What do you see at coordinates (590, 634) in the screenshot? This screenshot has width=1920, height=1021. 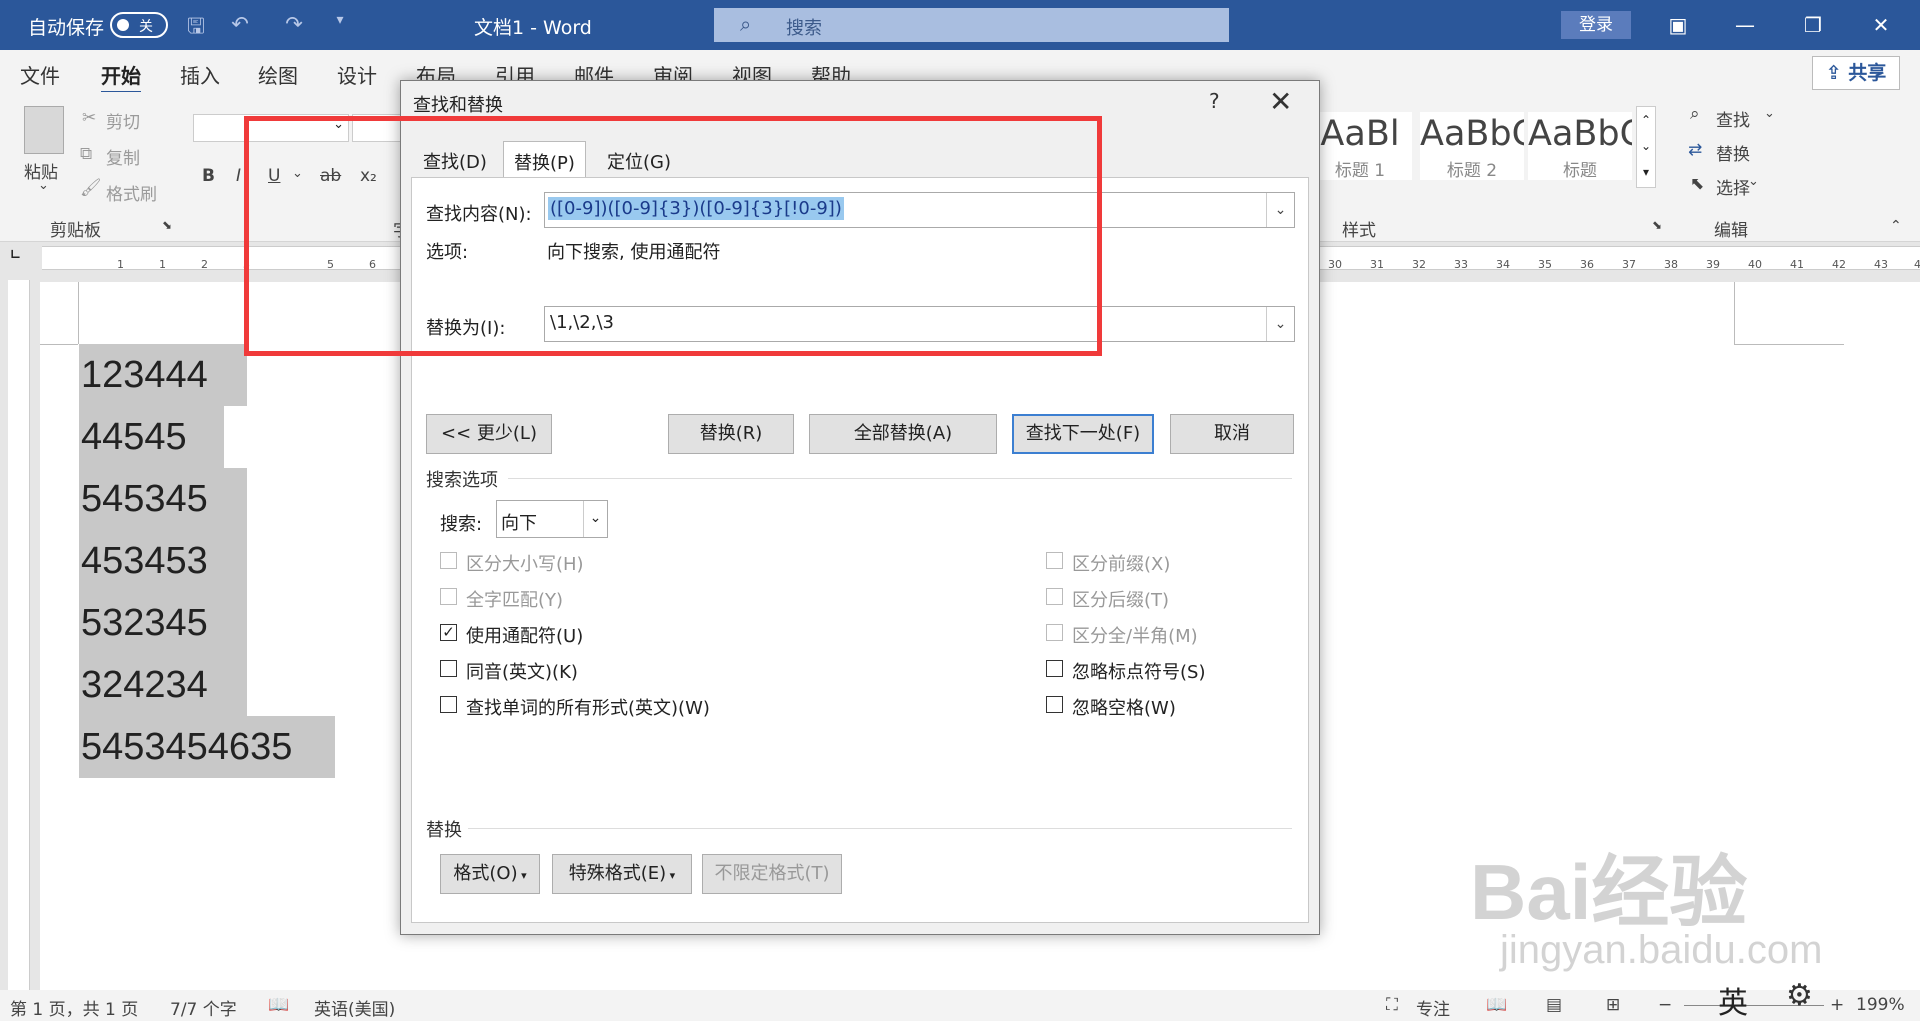 I see `wildcards-checkbox: ✓ 使用通配符(U)` at bounding box center [590, 634].